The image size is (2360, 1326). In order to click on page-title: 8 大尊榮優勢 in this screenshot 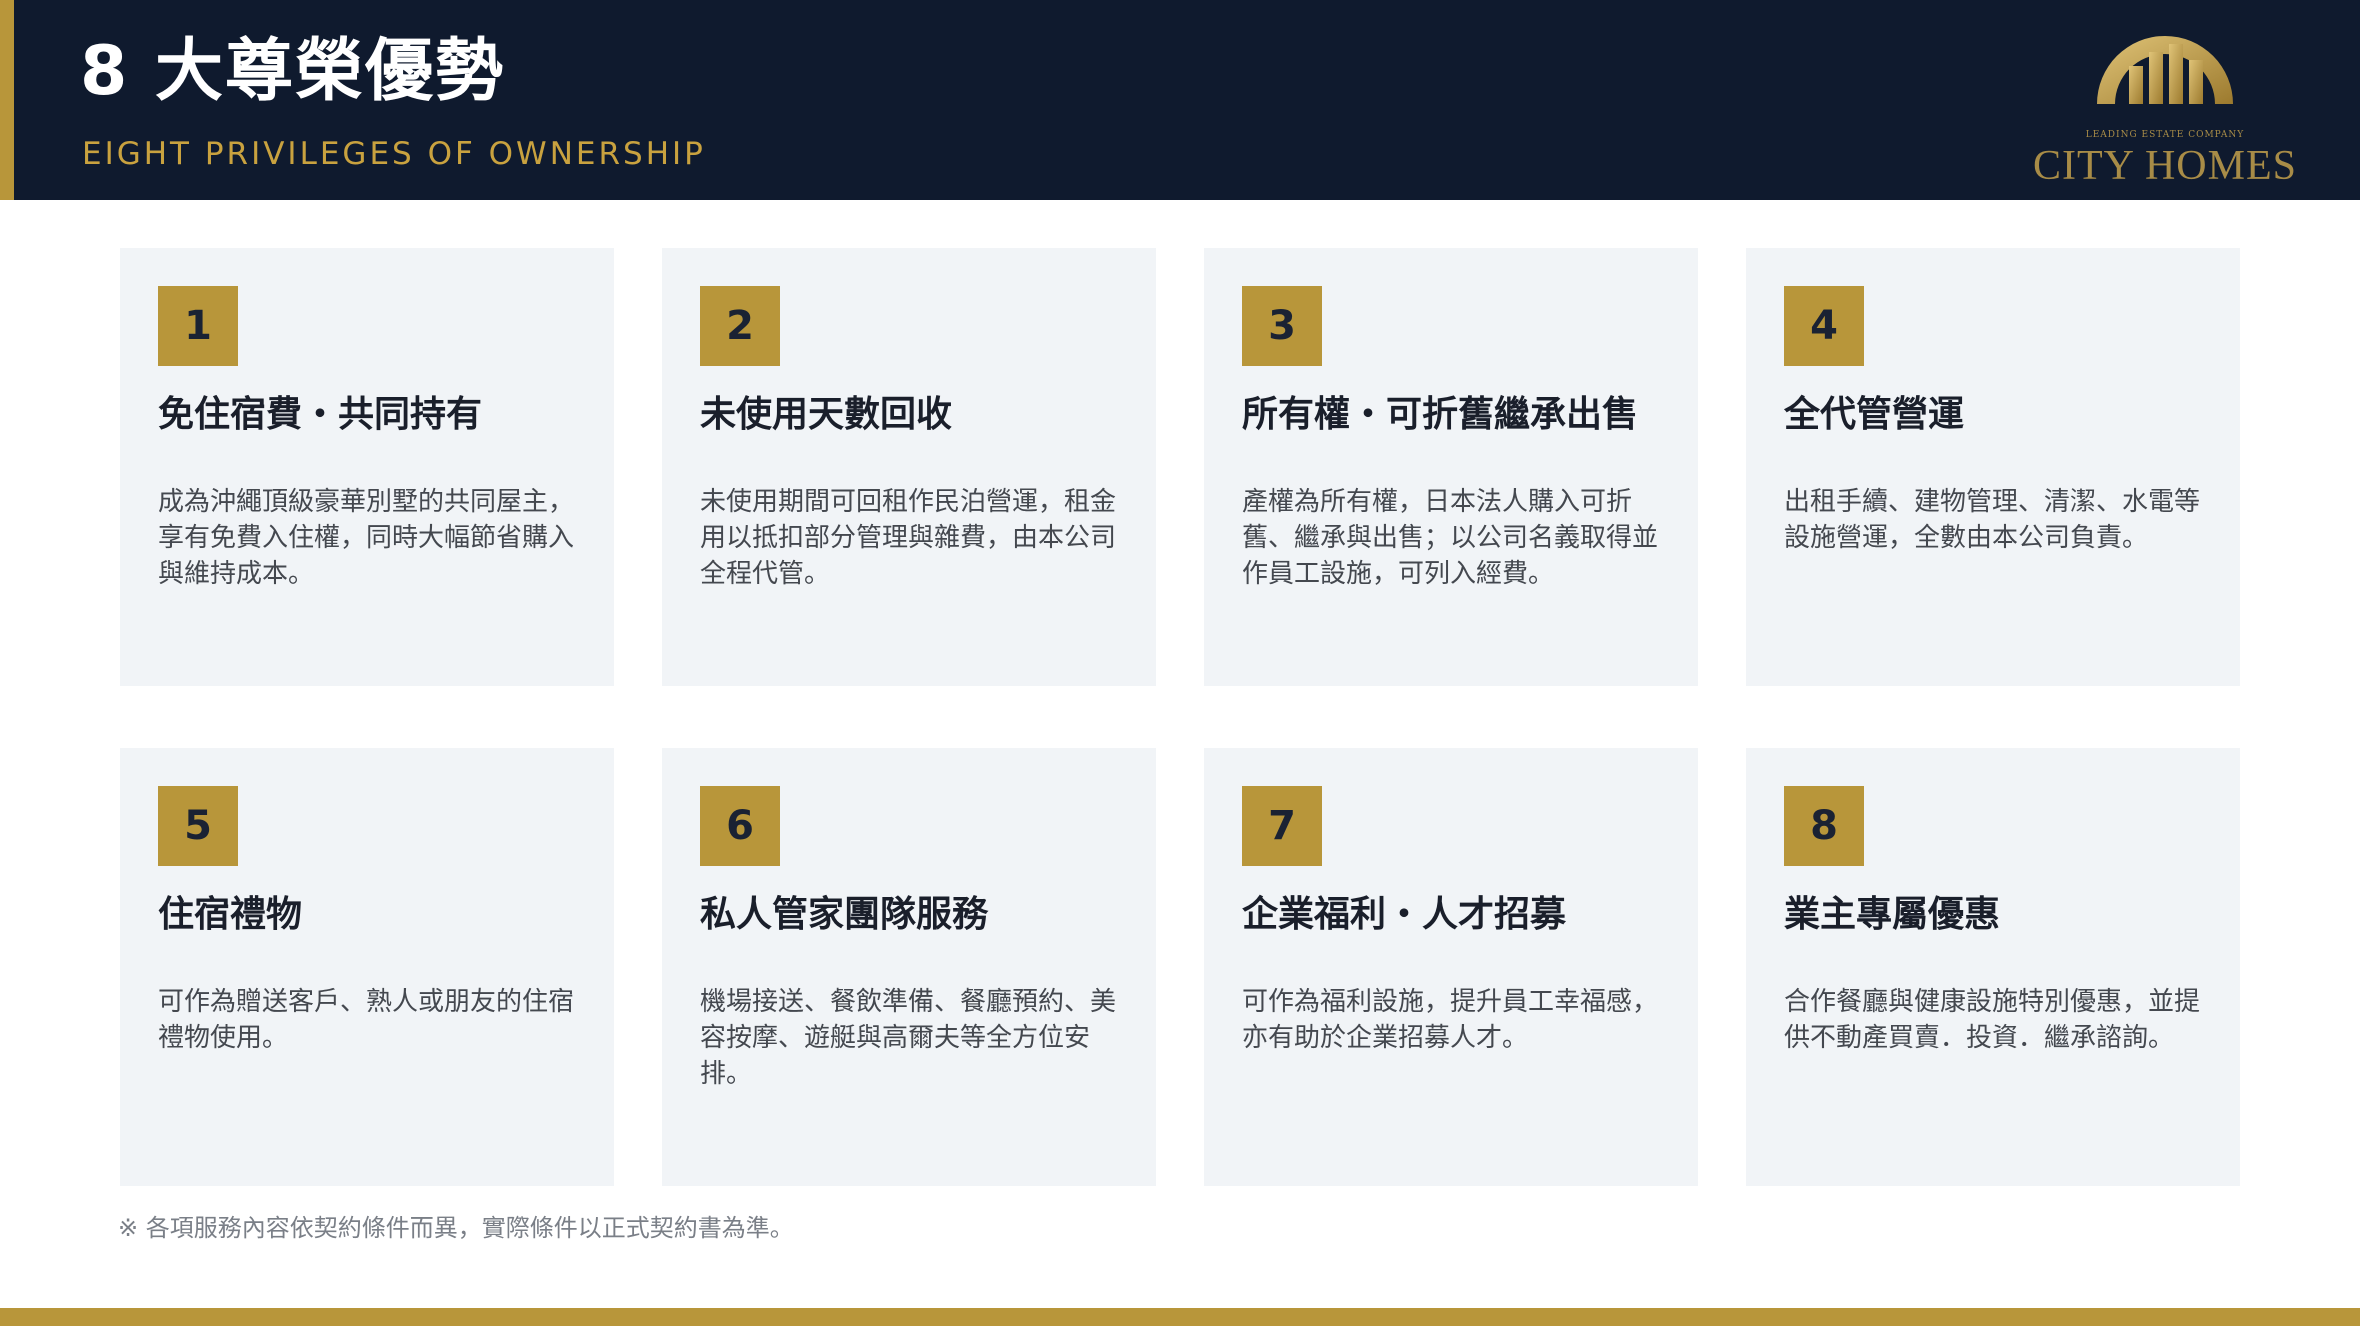, I will do `click(292, 71)`.